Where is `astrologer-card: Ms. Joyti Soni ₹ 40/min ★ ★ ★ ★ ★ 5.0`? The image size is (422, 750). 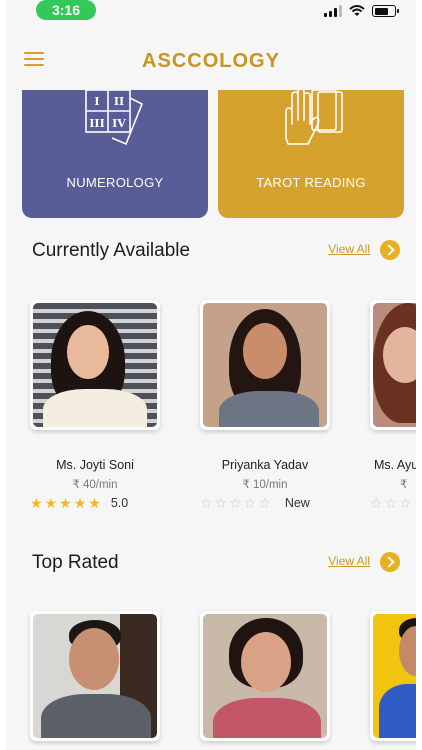 astrologer-card: Ms. Joyti Soni ₹ 40/min ★ ★ ★ ★ ★ 5.0 is located at coordinates (95, 406).